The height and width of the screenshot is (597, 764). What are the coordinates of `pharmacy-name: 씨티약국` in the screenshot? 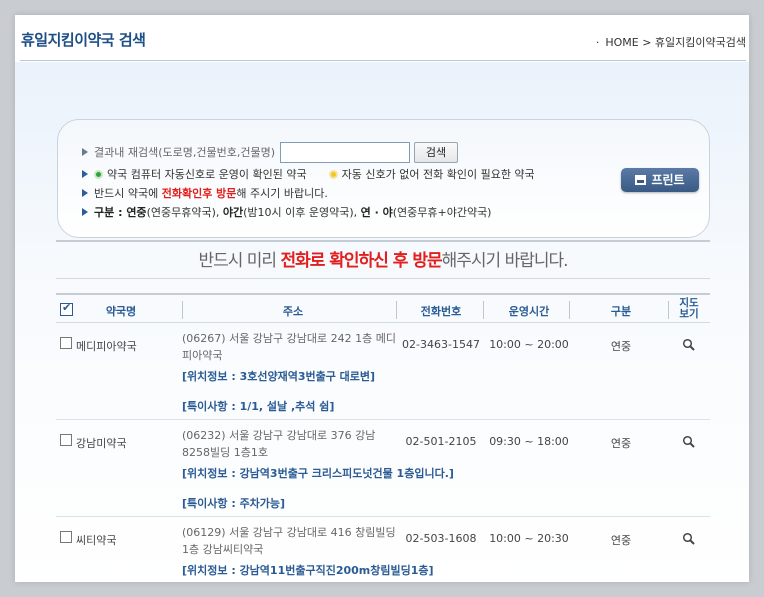 It's located at (96, 540).